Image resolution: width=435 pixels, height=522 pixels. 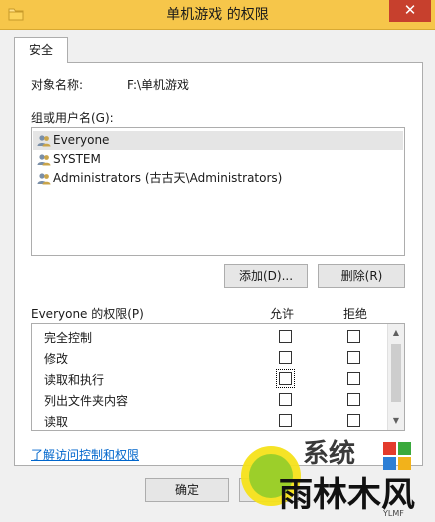 I want to click on scroll-up-icon: ▲, so click(x=396, y=333).